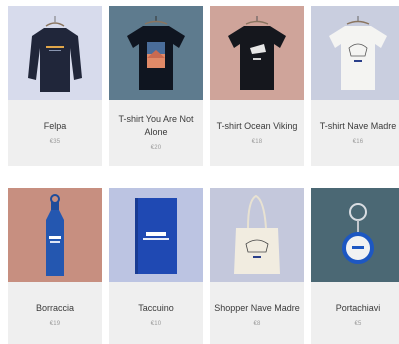  I want to click on product-info: Taccuino €10, so click(156, 313).